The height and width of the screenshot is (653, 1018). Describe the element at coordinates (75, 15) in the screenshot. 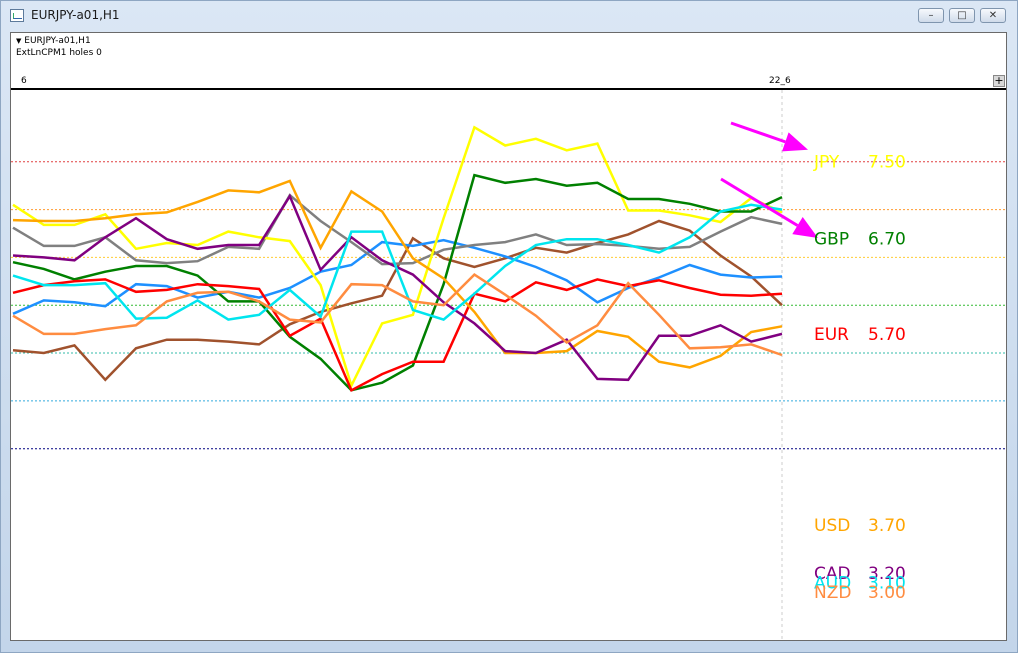

I see `window-title: EURJPY-a01,H1` at that location.